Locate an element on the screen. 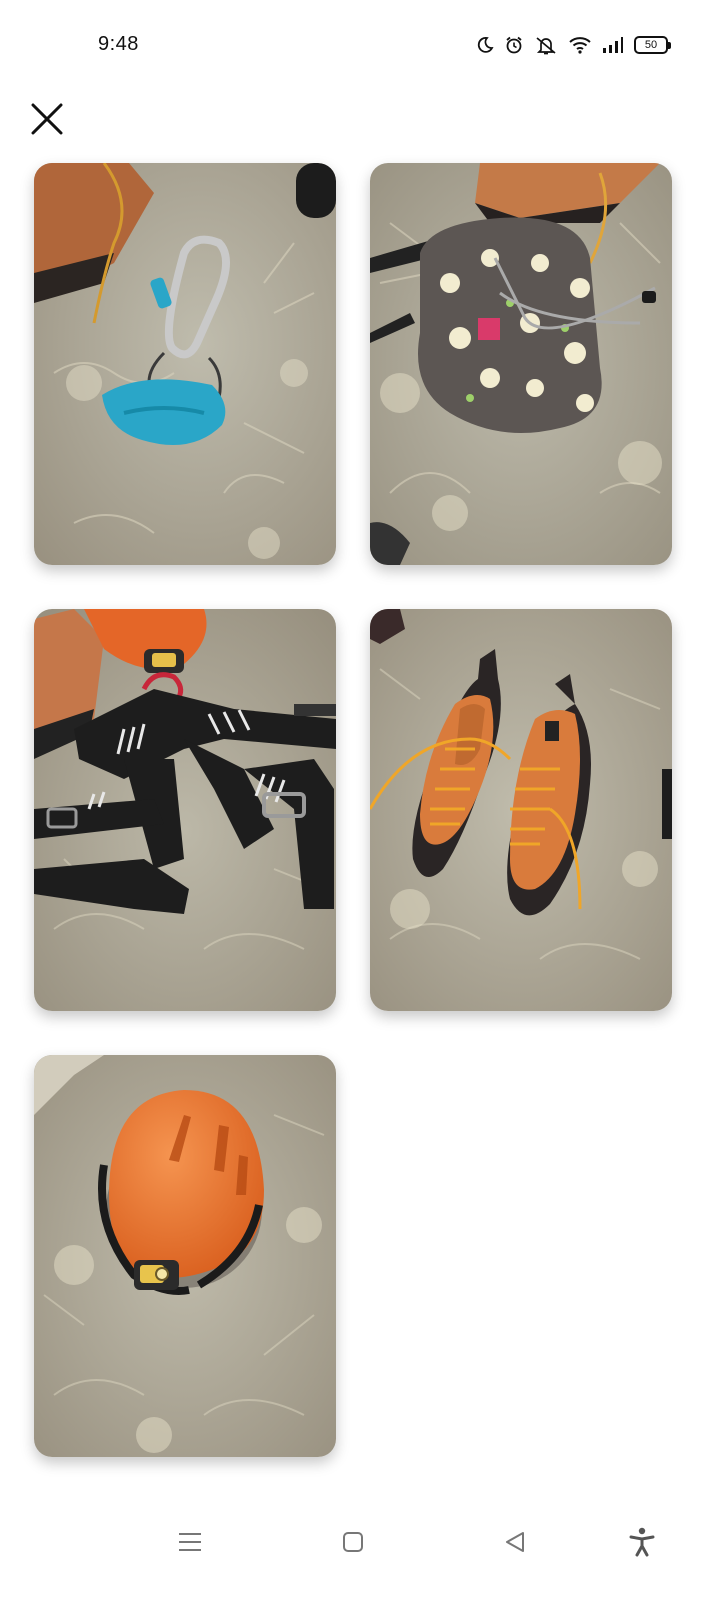 Image resolution: width=720 pixels, height=1600 pixels. close-icon is located at coordinates (47, 119).